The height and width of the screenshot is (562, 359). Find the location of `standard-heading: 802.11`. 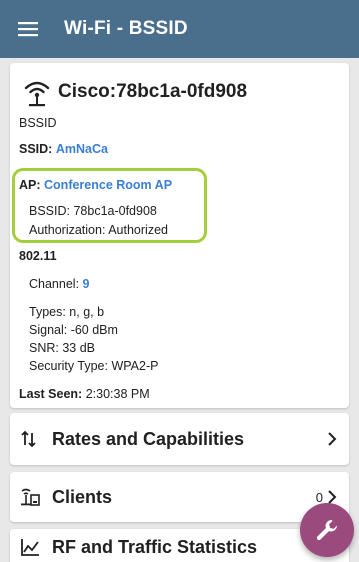

standard-heading: 802.11 is located at coordinates (38, 256).